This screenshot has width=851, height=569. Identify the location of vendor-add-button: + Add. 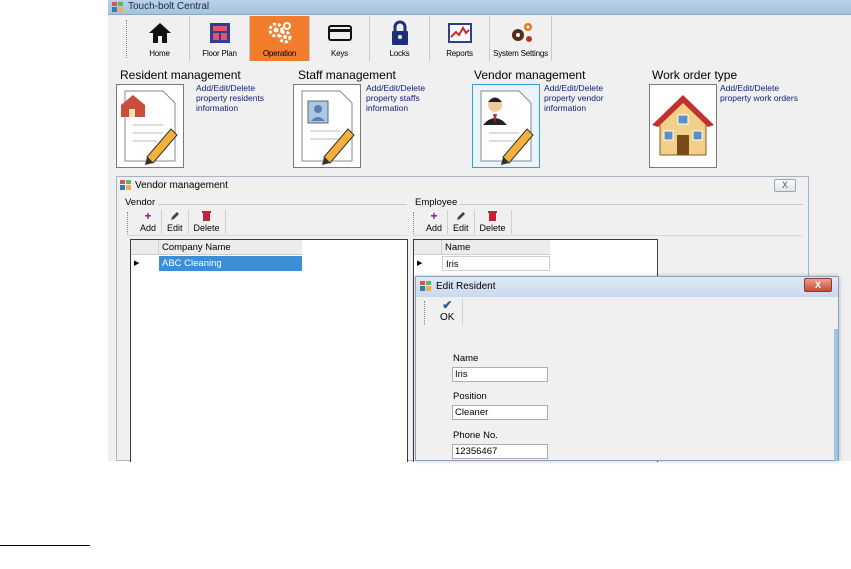
(149, 221).